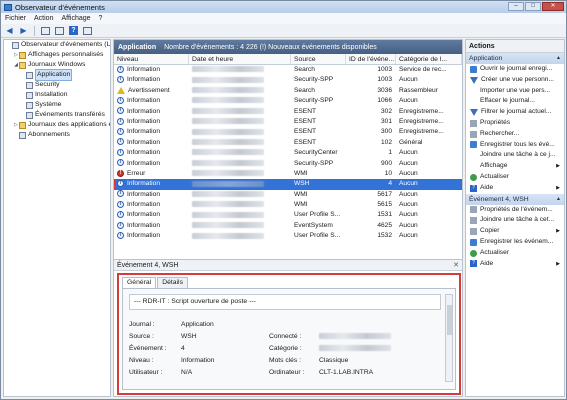 The image size is (567, 400). What do you see at coordinates (515, 58) in the screenshot?
I see `actions-section-application: Application ▲` at bounding box center [515, 58].